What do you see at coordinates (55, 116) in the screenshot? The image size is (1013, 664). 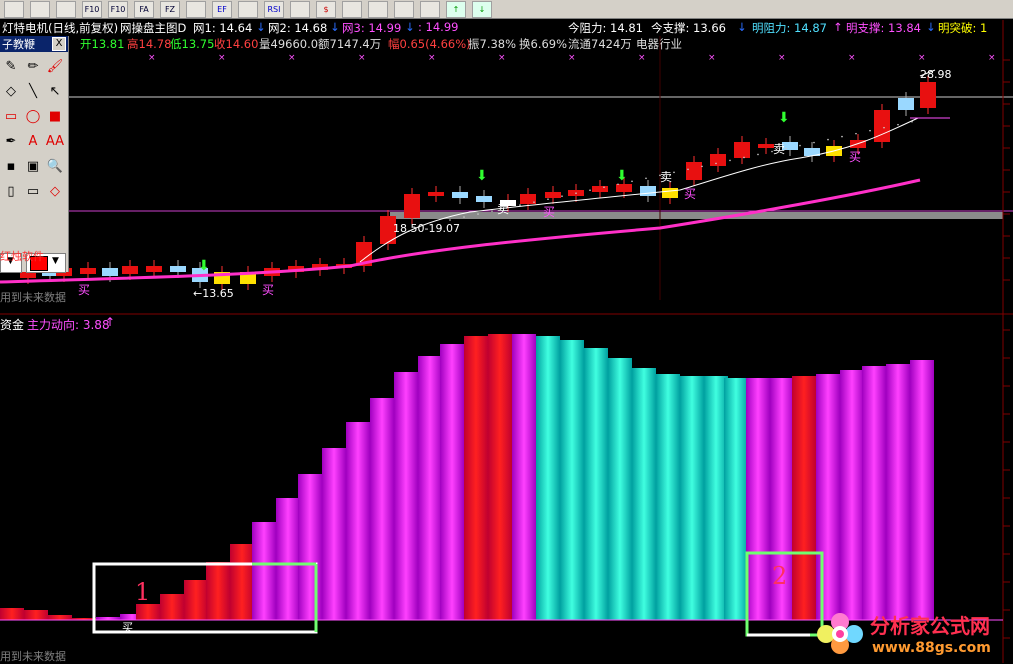 I see `fill-rect-icon: ■` at bounding box center [55, 116].